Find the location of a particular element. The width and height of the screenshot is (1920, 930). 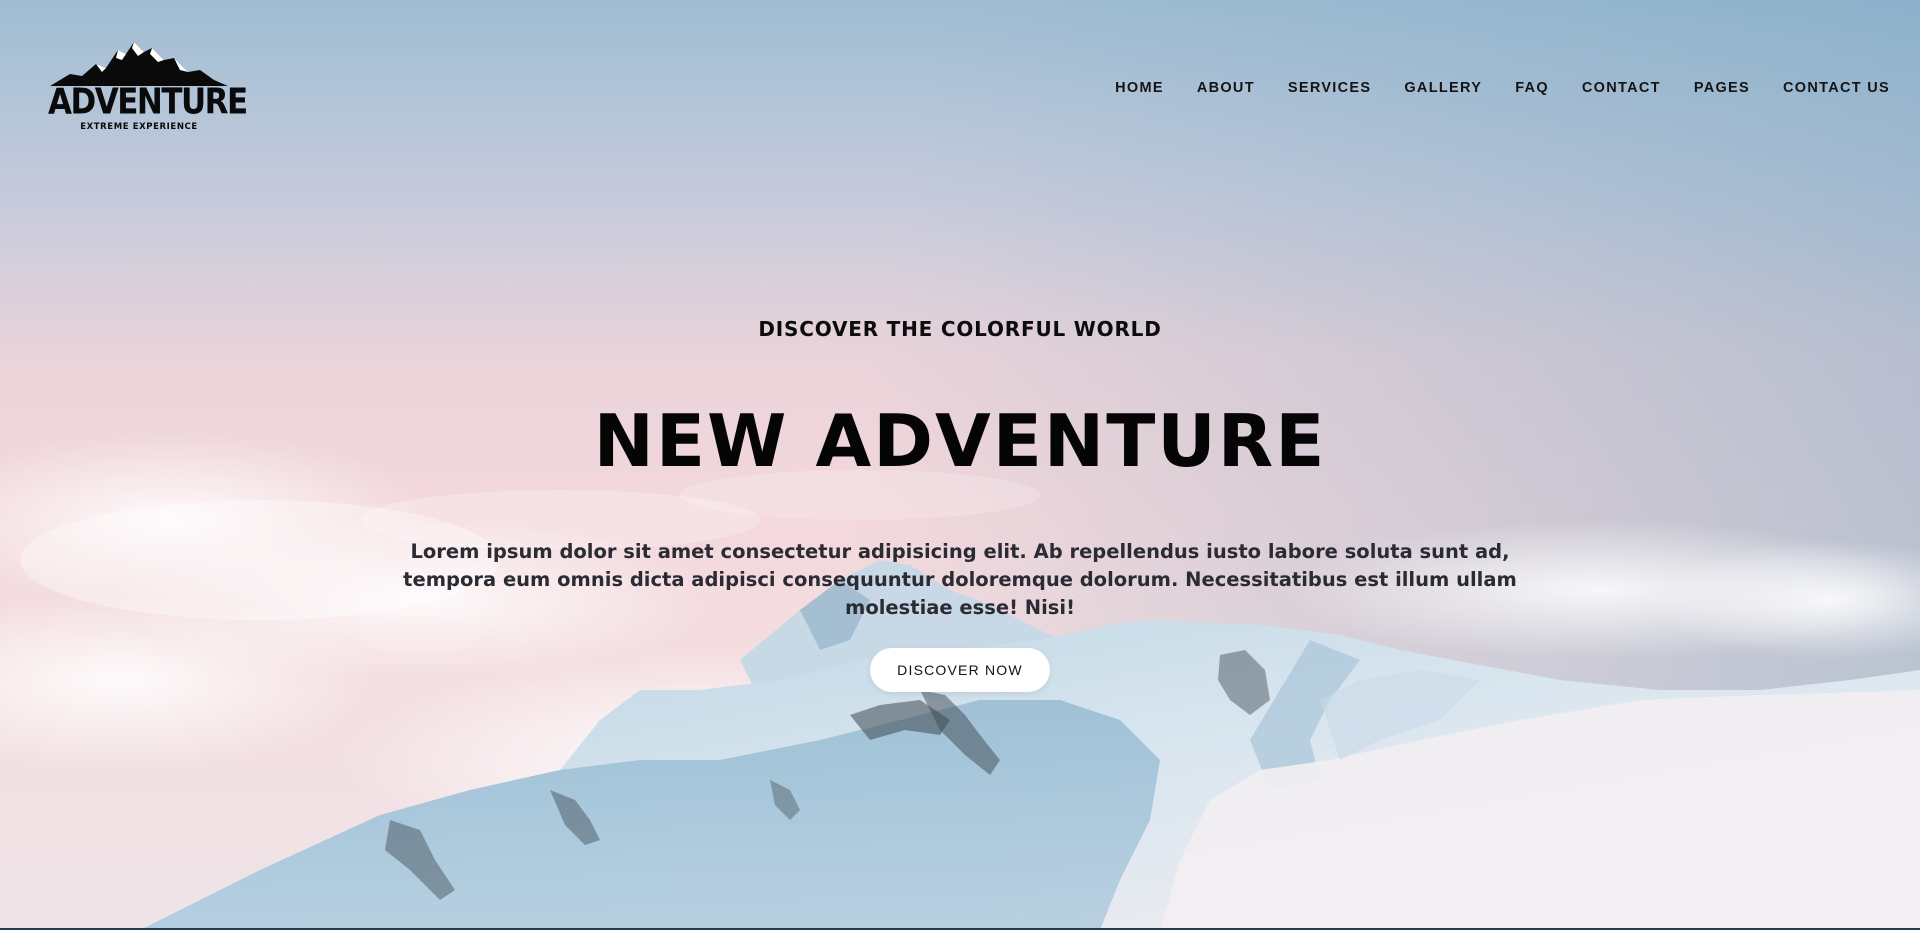

hero-headline: NEW ADVENTURE is located at coordinates (960, 441).